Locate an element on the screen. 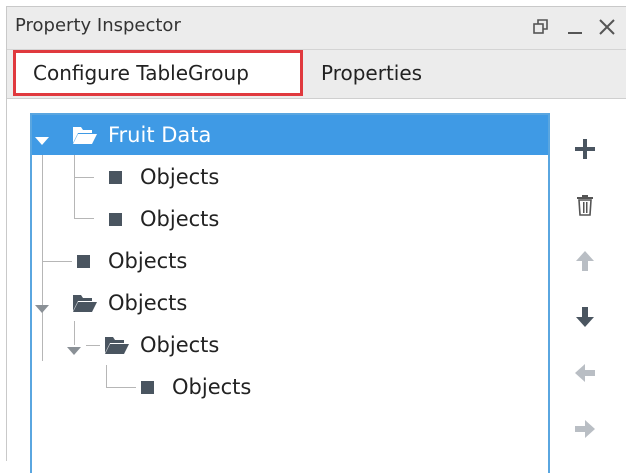 The height and width of the screenshot is (473, 626). title-bar: Property Inspector is located at coordinates (316, 28).